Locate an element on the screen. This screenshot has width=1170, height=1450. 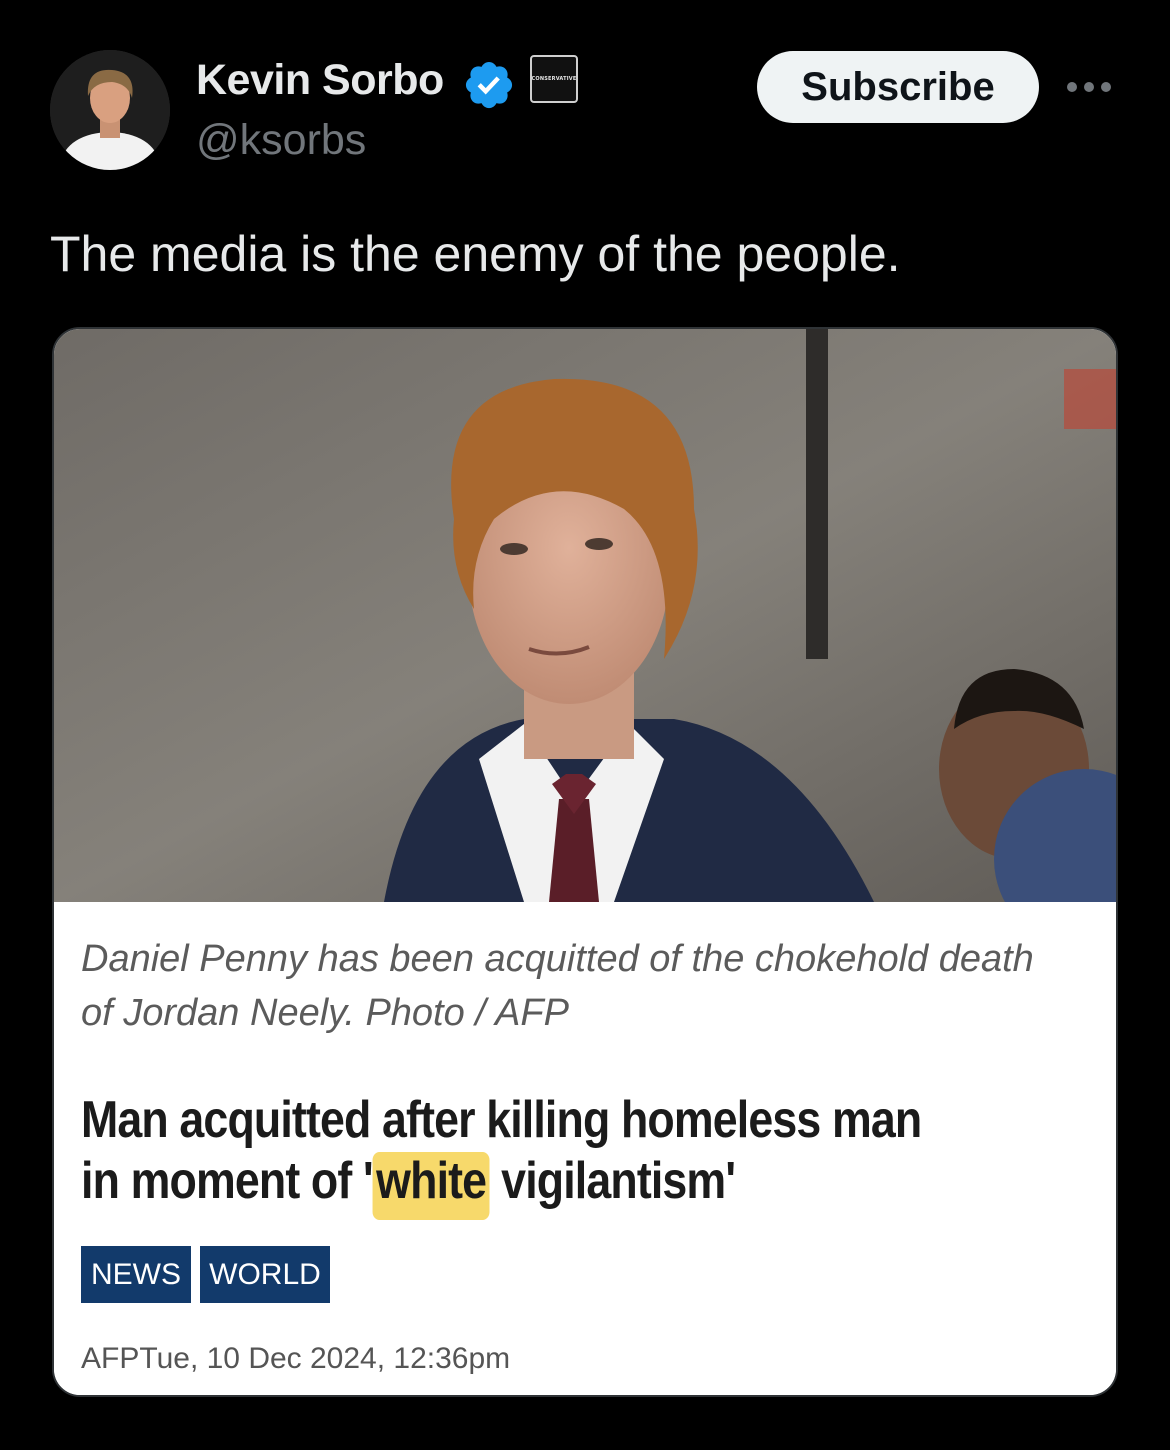
caption-line-2: of Jordan Neely. Photo / AFP is located at coordinates (325, 1013).